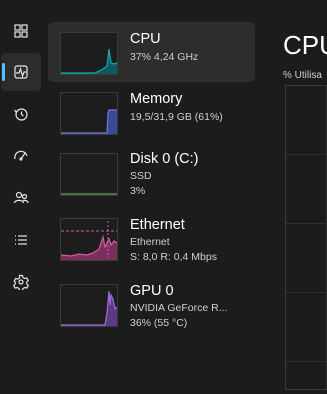 This screenshot has height=394, width=327. Describe the element at coordinates (141, 176) in the screenshot. I see `device-subtitle: SSD` at that location.